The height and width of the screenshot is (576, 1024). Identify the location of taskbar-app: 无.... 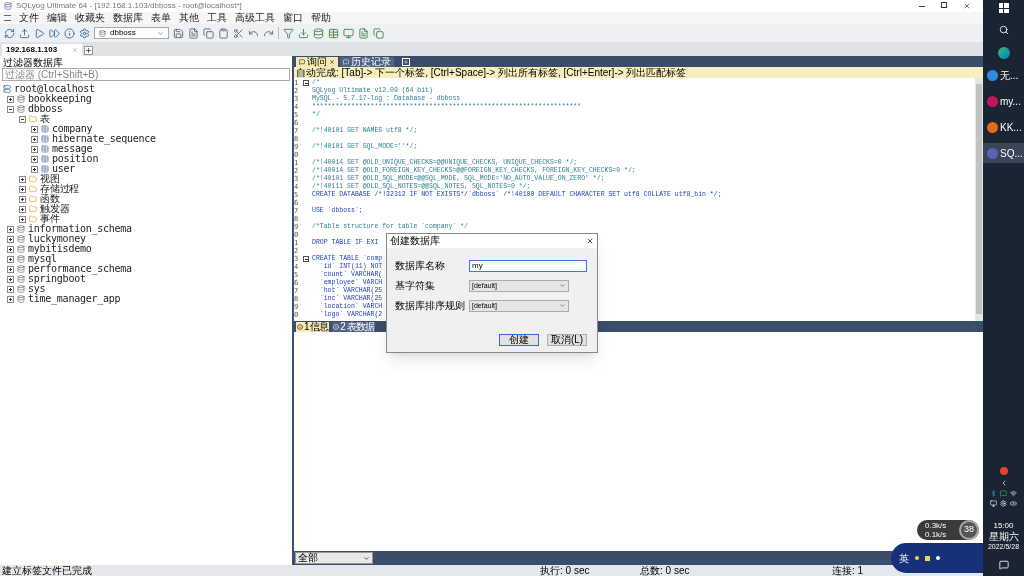
(1003, 75).